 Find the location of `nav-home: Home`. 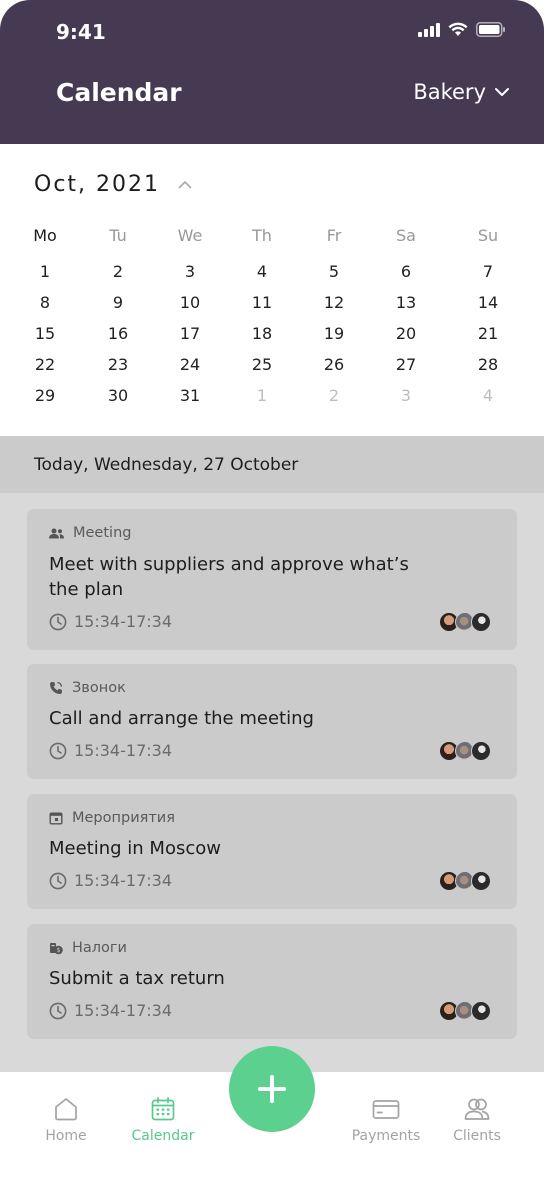

nav-home: Home is located at coordinates (66, 1120).